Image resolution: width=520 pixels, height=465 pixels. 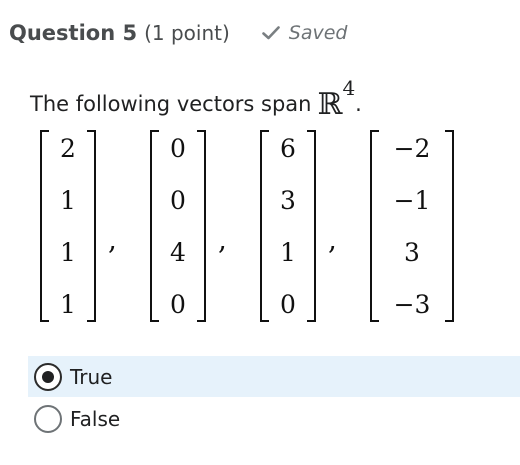 What do you see at coordinates (288, 148) in the screenshot?
I see `vector-entry: 6` at bounding box center [288, 148].